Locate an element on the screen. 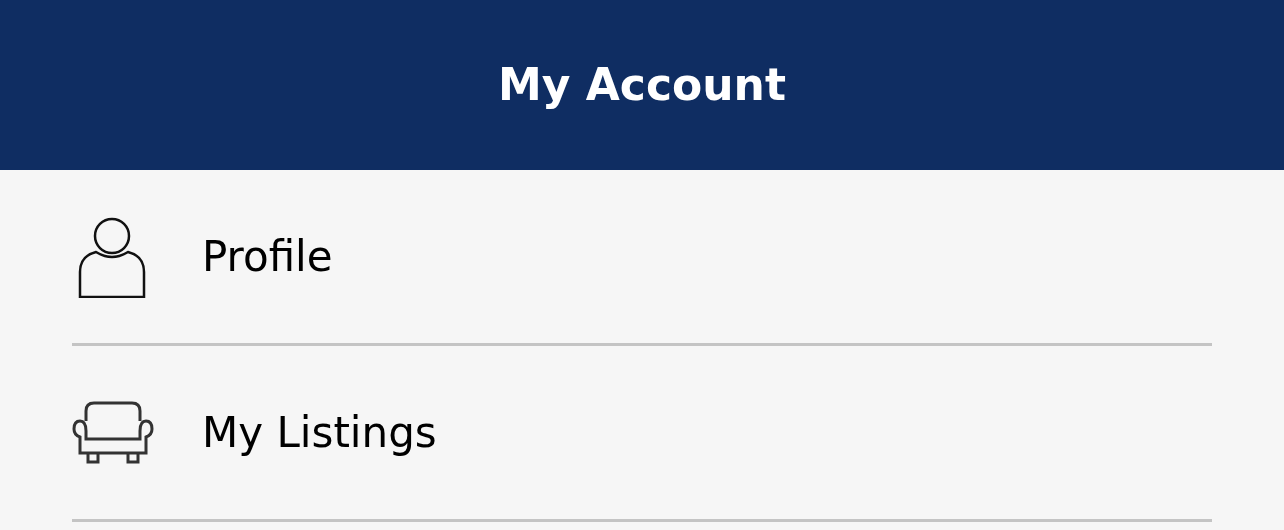  armchair-icon is located at coordinates (113, 432).